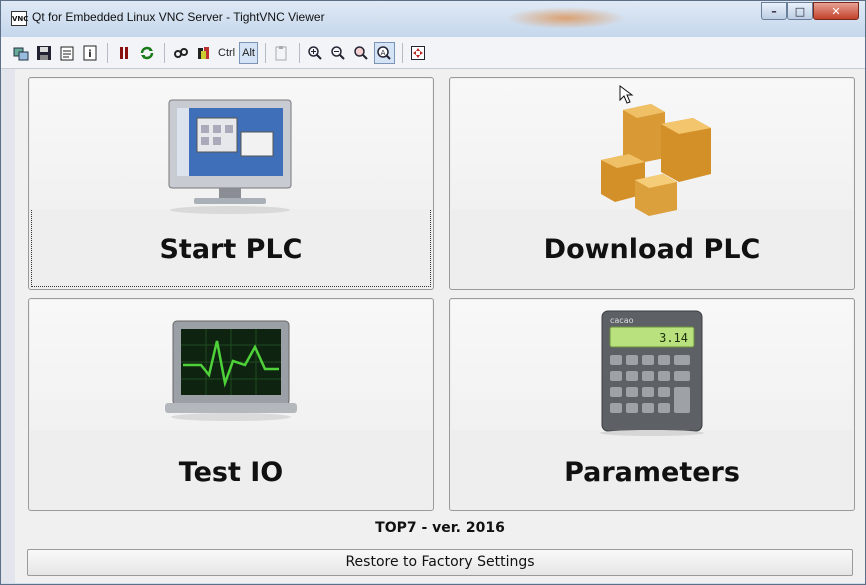 The width and height of the screenshot is (866, 585). I want to click on vnc-app-icon: VNC, so click(19, 18).